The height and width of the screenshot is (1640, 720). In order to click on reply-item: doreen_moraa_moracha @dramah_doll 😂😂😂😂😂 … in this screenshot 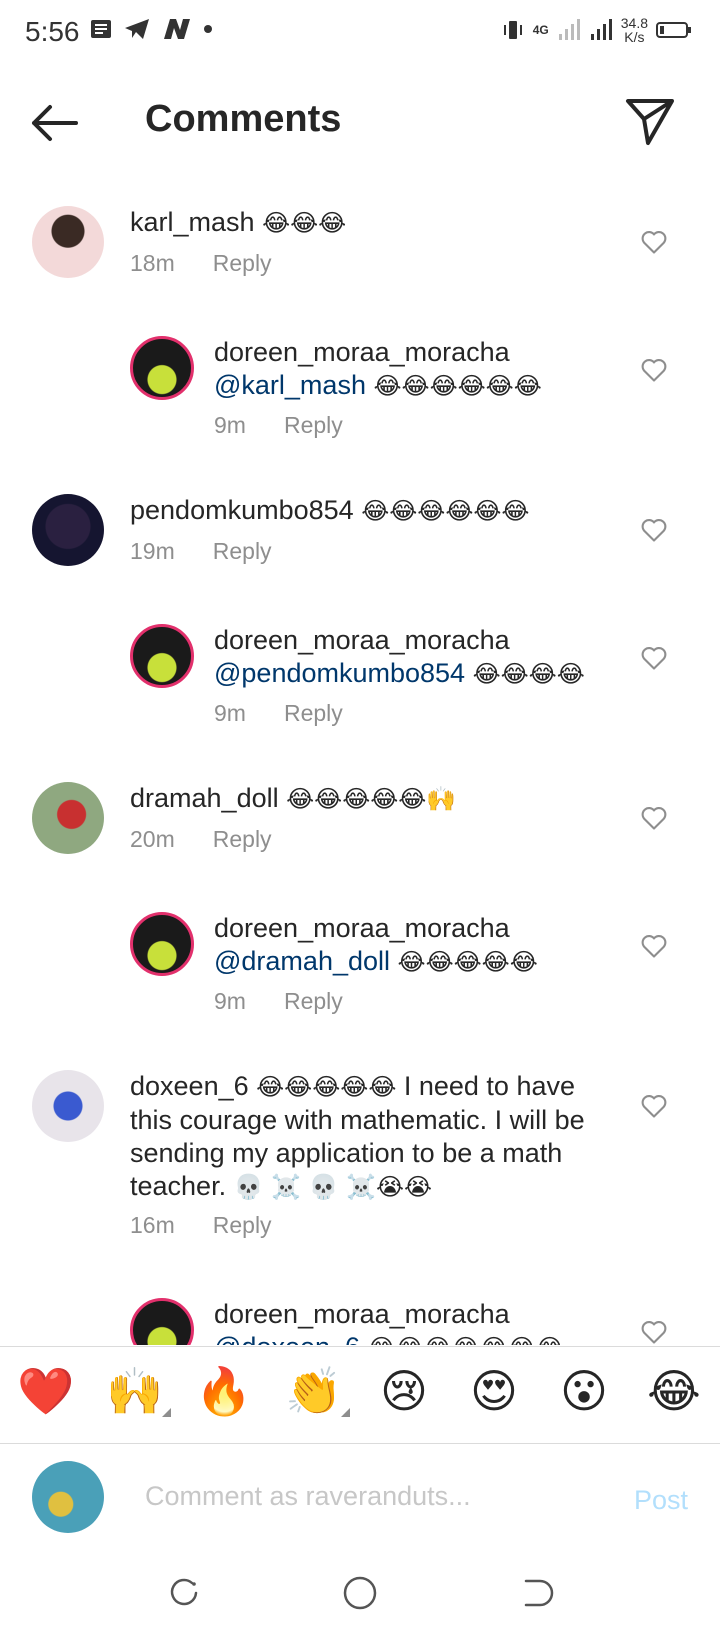, I will do `click(360, 972)`.